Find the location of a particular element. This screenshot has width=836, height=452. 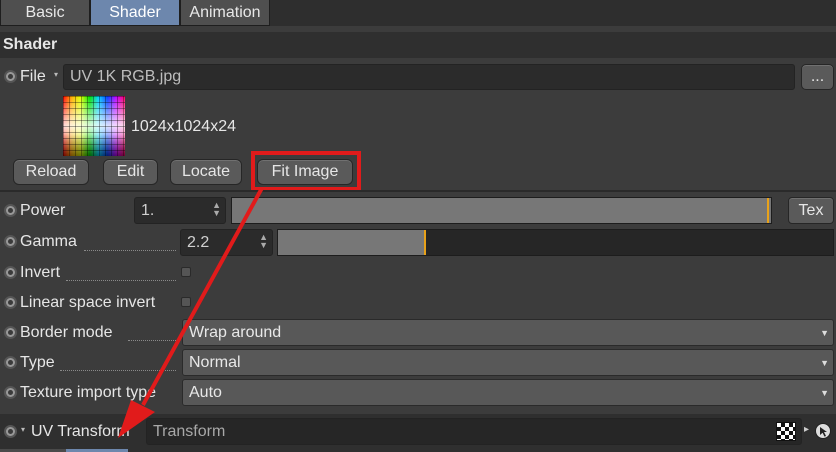

annotation-arrow is located at coordinates (191, 312).